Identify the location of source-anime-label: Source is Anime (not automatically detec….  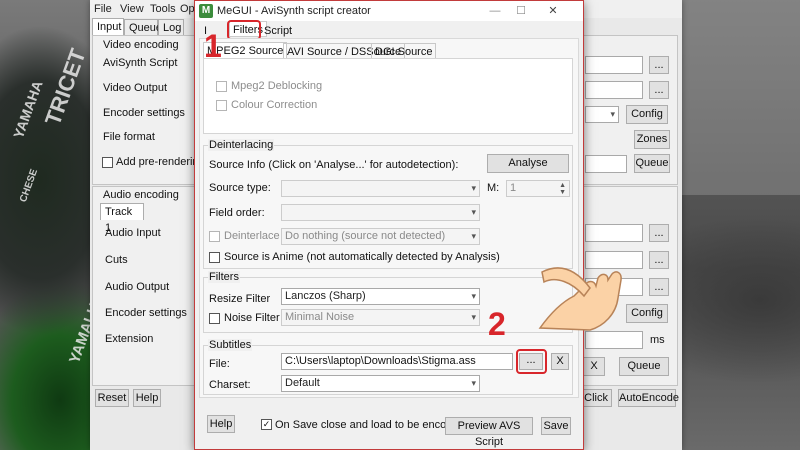
(362, 257).